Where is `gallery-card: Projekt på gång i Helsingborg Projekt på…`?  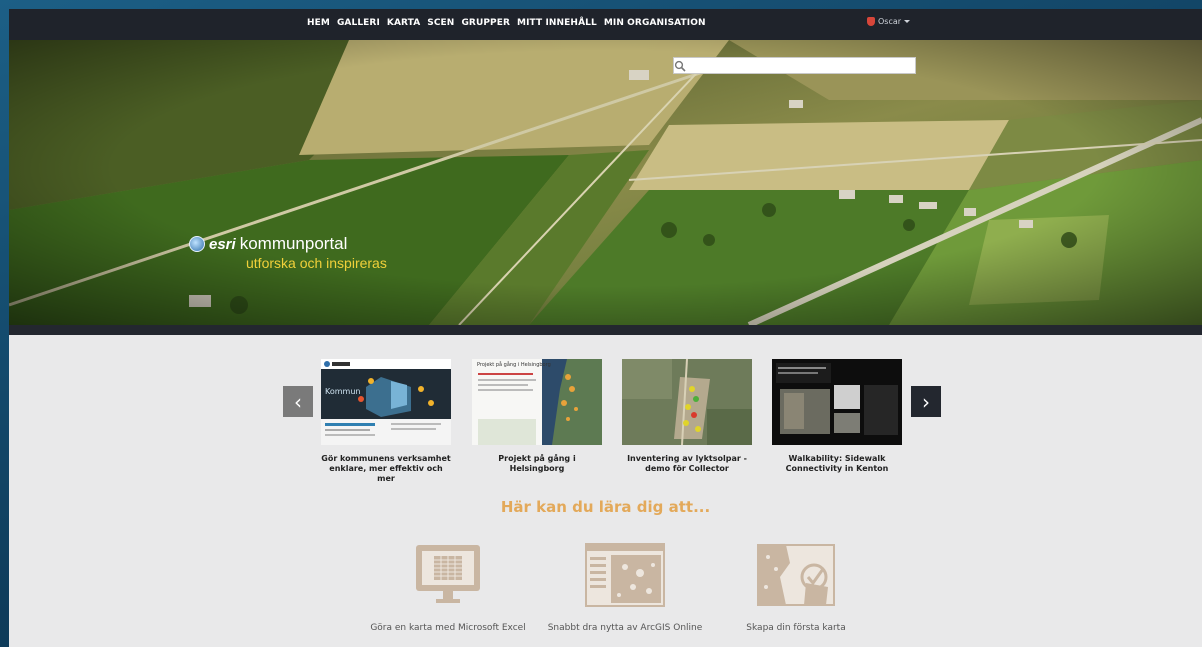 gallery-card: Projekt på gång i Helsingborg Projekt på… is located at coordinates (537, 416).